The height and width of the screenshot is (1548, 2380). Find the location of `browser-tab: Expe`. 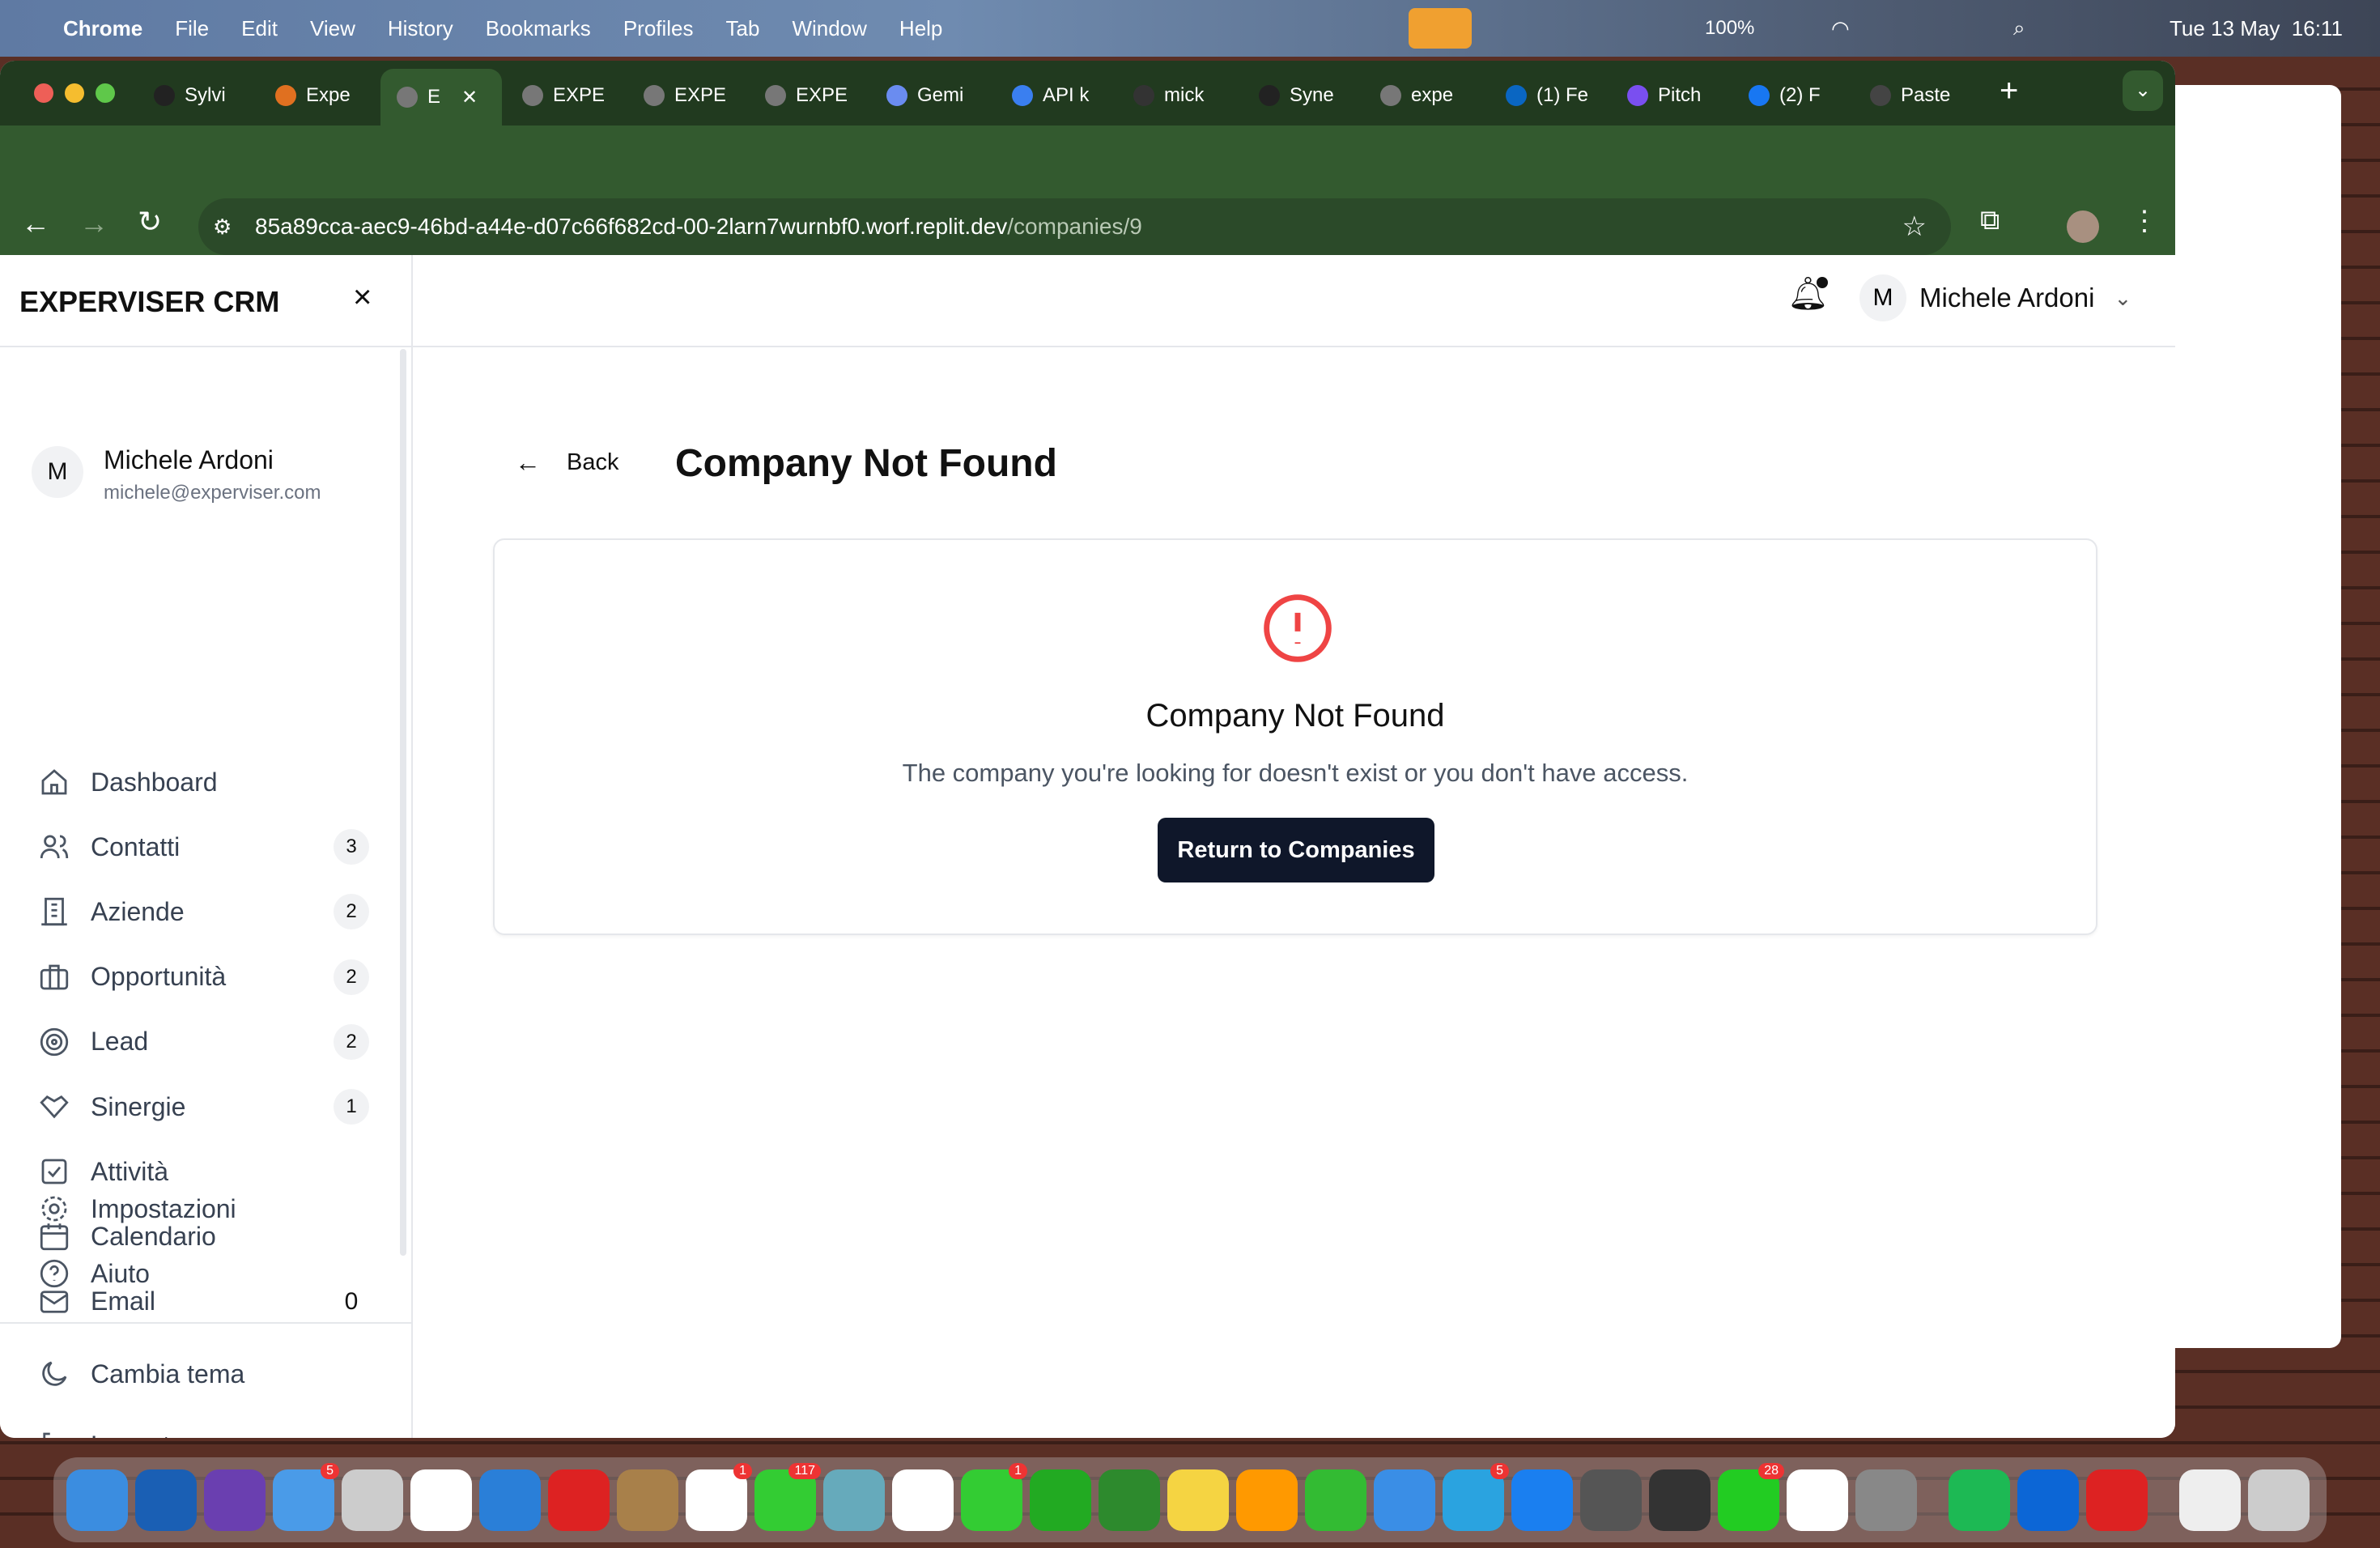

browser-tab: Expe is located at coordinates (327, 96).